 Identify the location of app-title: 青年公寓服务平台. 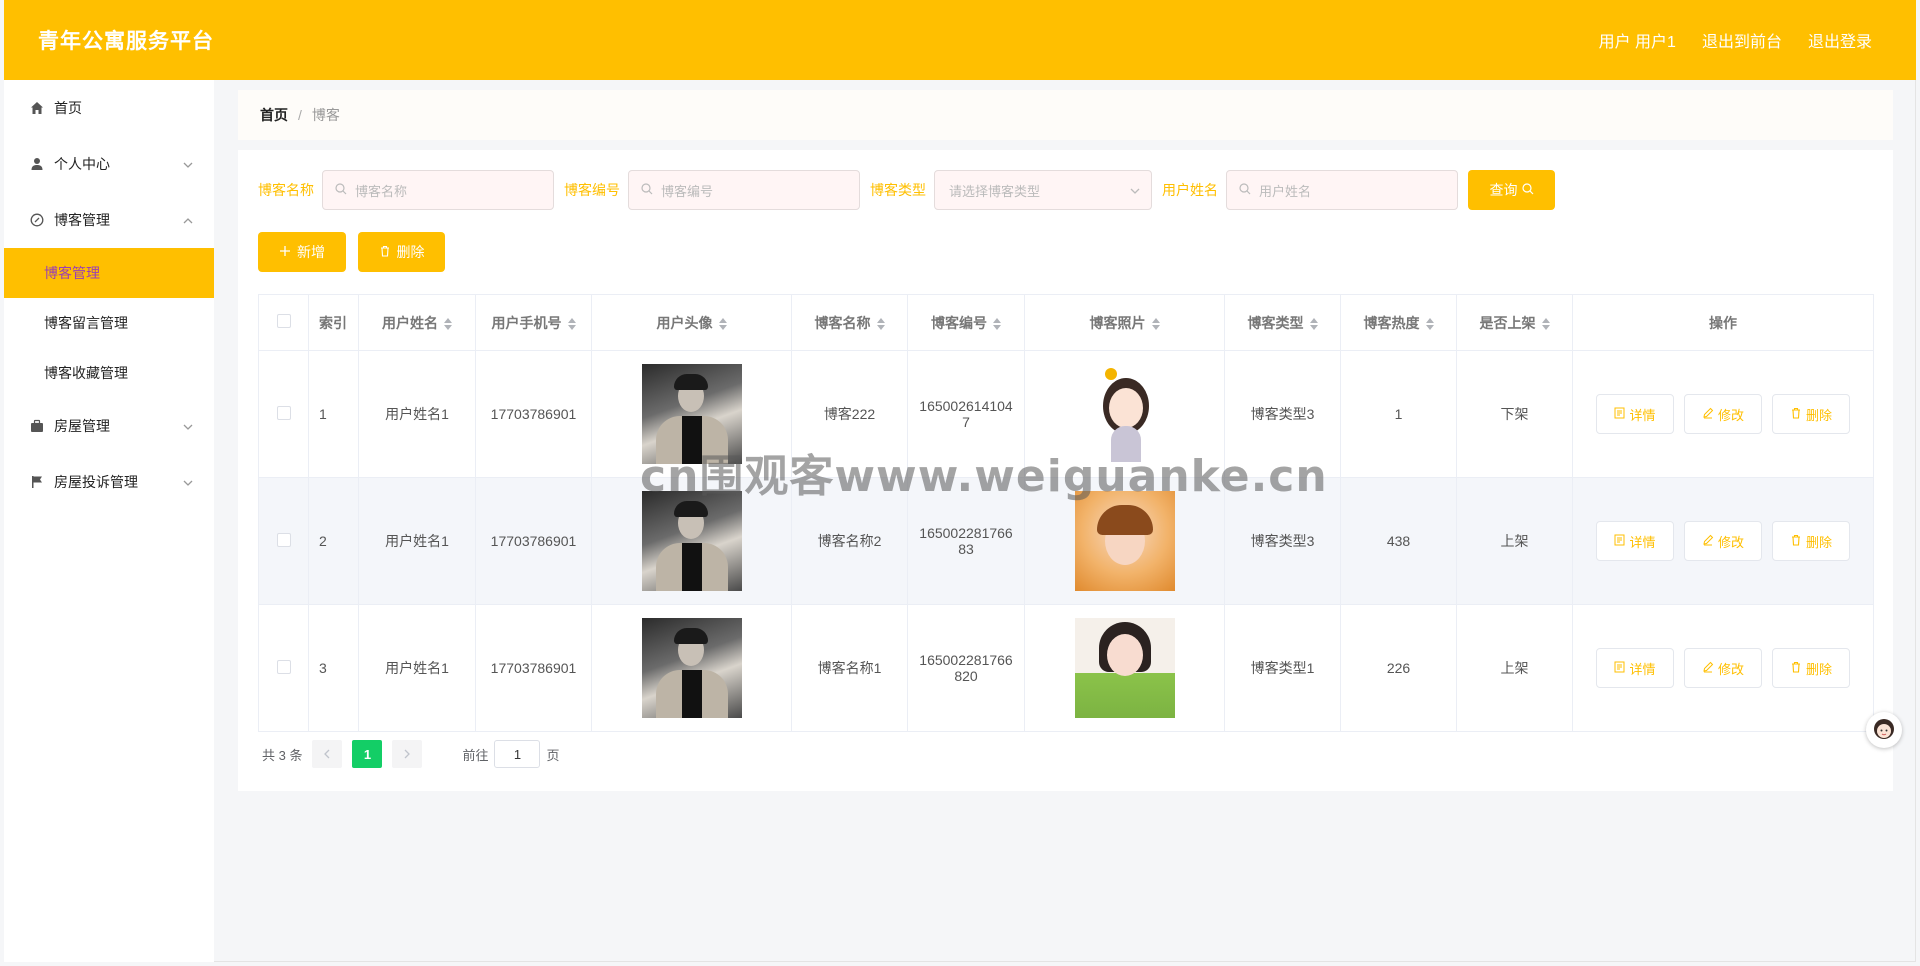
(126, 41).